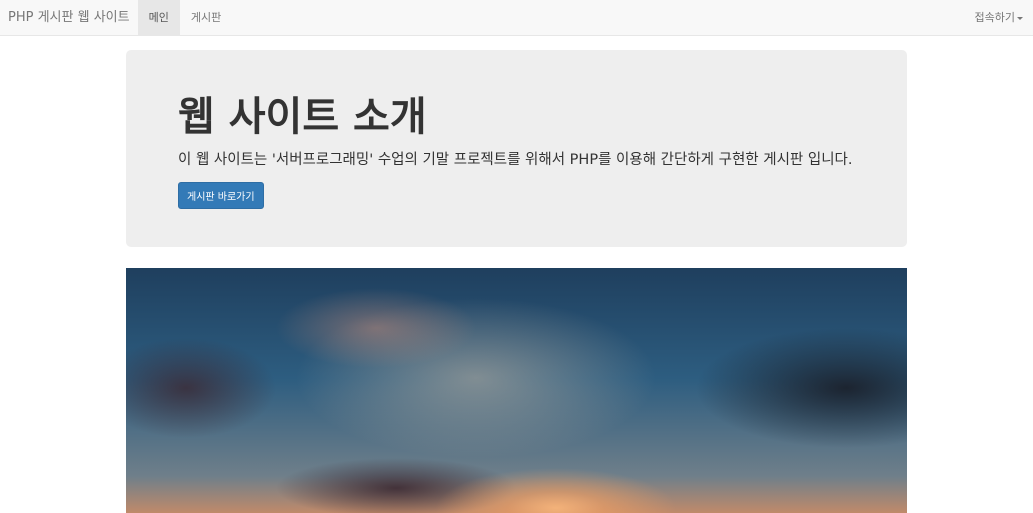 The height and width of the screenshot is (513, 1033). Describe the element at coordinates (516, 18) in the screenshot. I see `navbar: PHP 게시판 웹 사이트 메인 게시판 접속하기` at that location.